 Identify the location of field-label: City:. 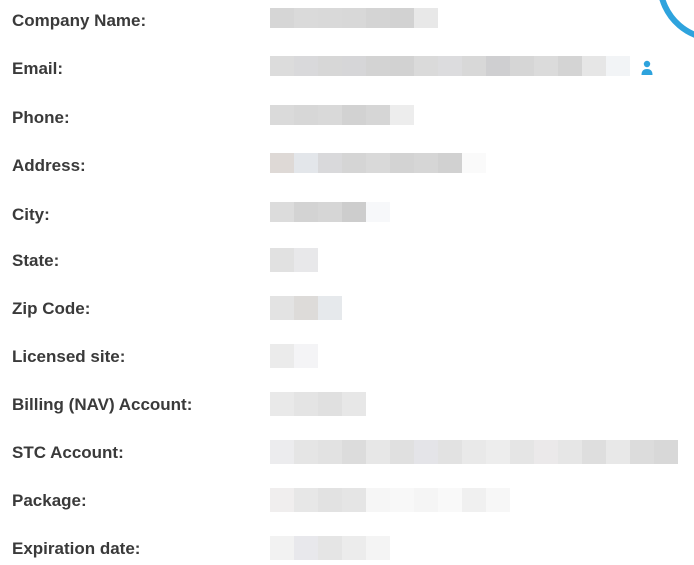
(31, 214).